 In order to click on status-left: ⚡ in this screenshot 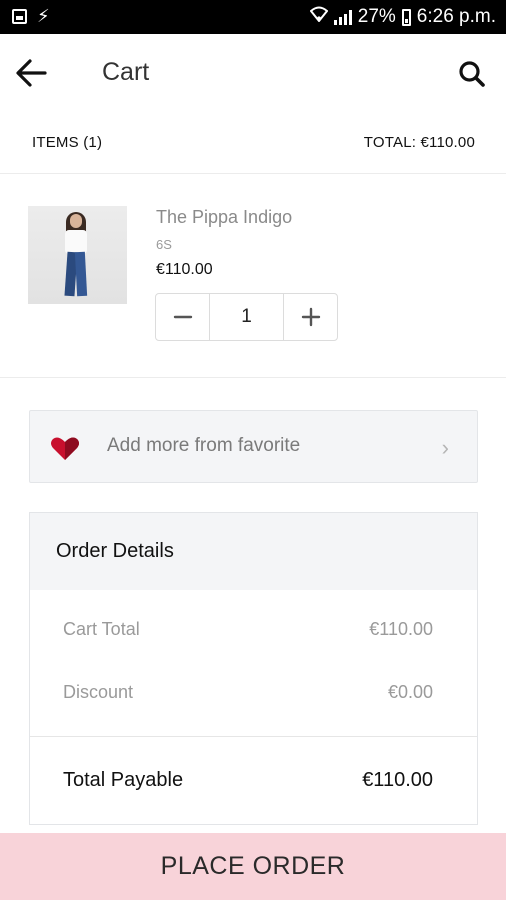, I will do `click(31, 16)`.